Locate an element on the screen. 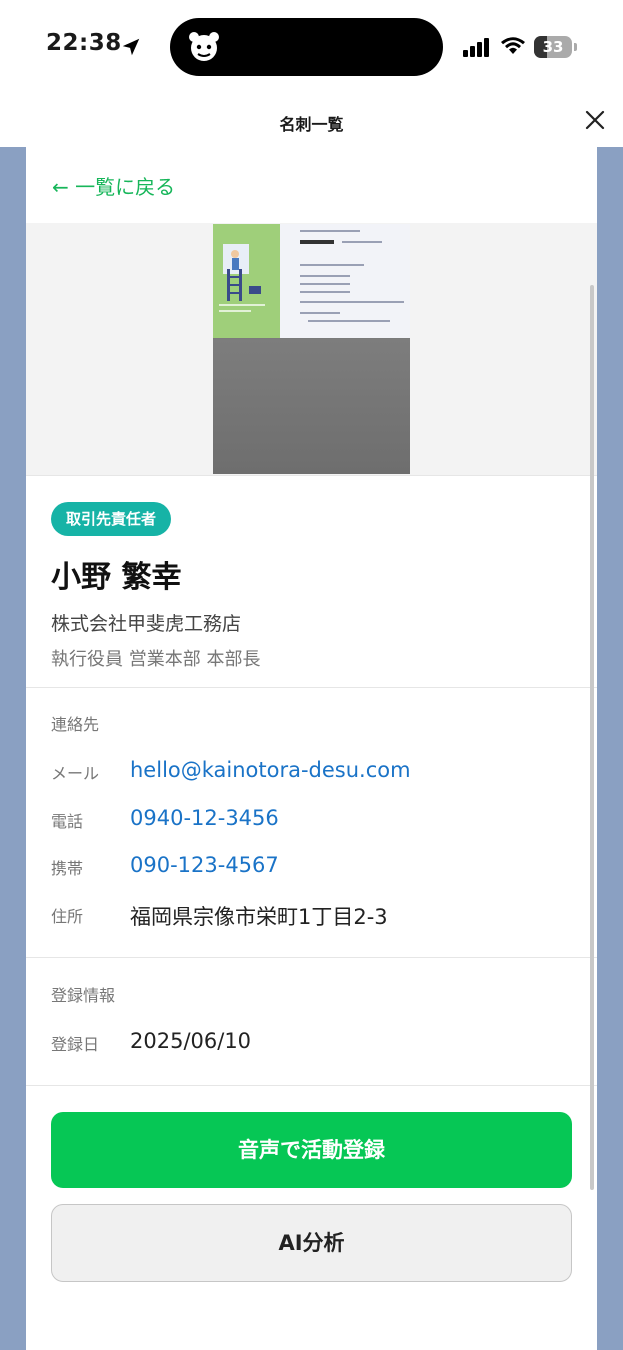  registration-section-title: 登録情報 is located at coordinates (83, 995).